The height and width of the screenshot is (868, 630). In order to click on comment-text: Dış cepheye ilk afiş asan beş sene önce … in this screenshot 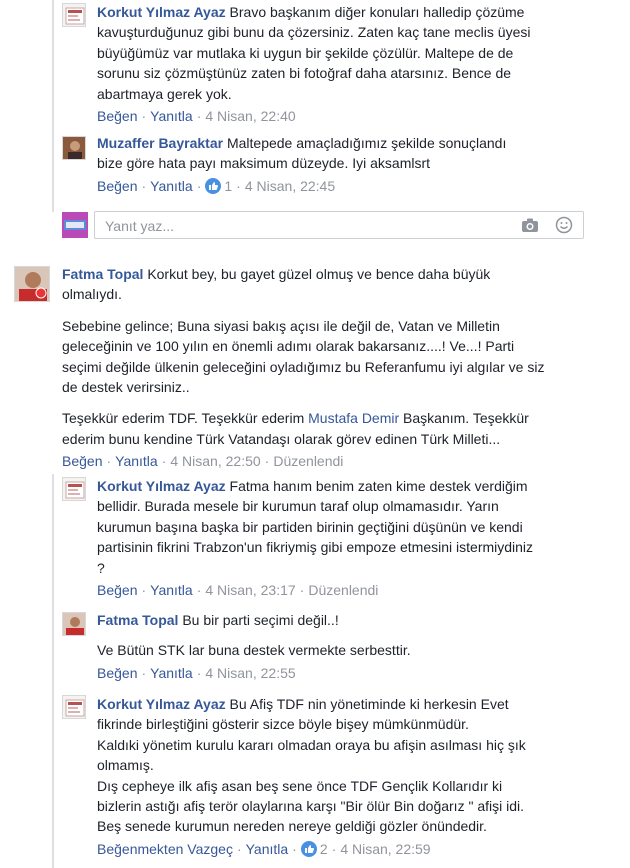, I will do `click(300, 785)`.